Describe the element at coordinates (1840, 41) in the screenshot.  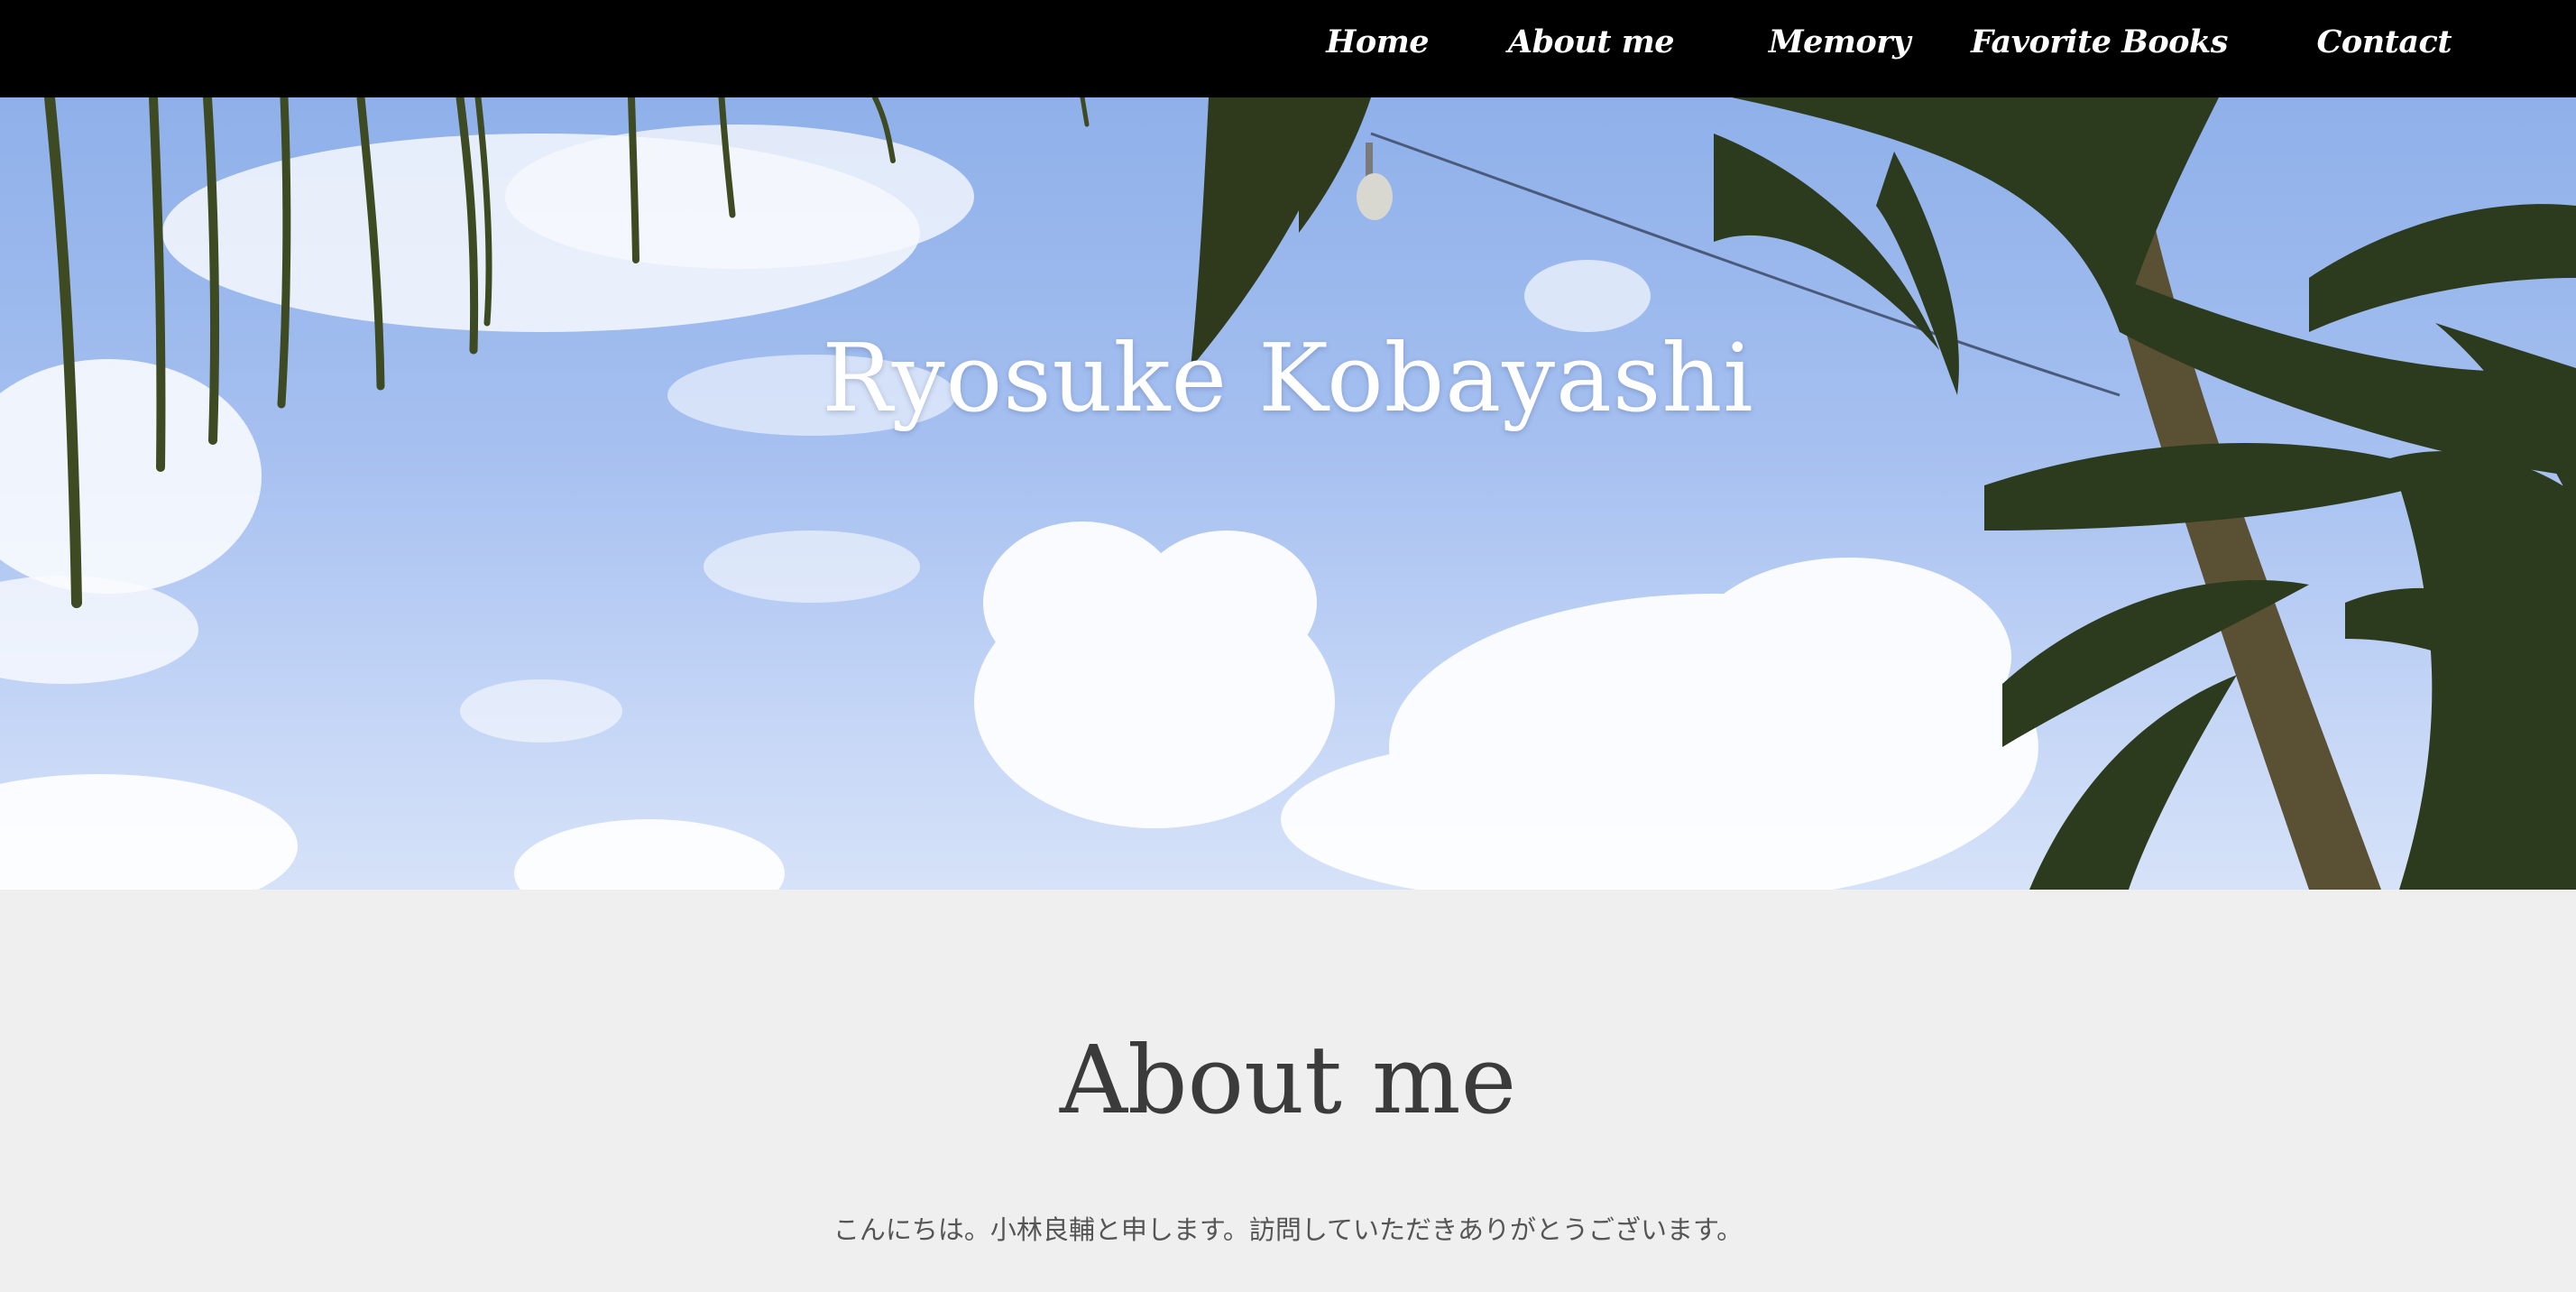
I see `nav-memory-link: Memory` at that location.